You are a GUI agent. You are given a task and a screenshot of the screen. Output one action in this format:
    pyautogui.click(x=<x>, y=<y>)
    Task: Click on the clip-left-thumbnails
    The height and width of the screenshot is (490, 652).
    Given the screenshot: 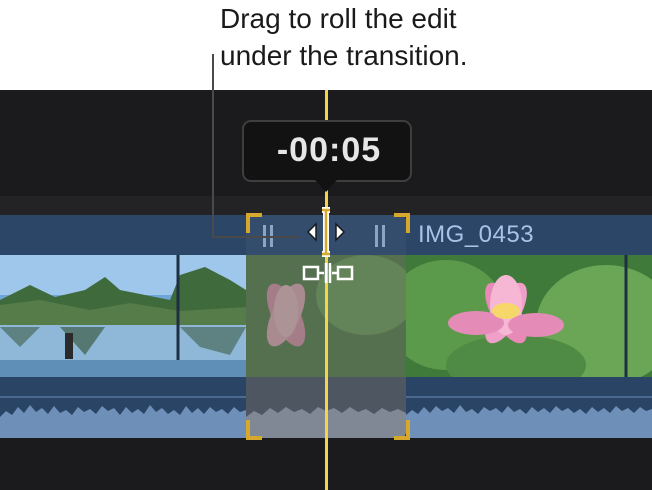 What is the action you would take?
    pyautogui.click(x=123, y=316)
    